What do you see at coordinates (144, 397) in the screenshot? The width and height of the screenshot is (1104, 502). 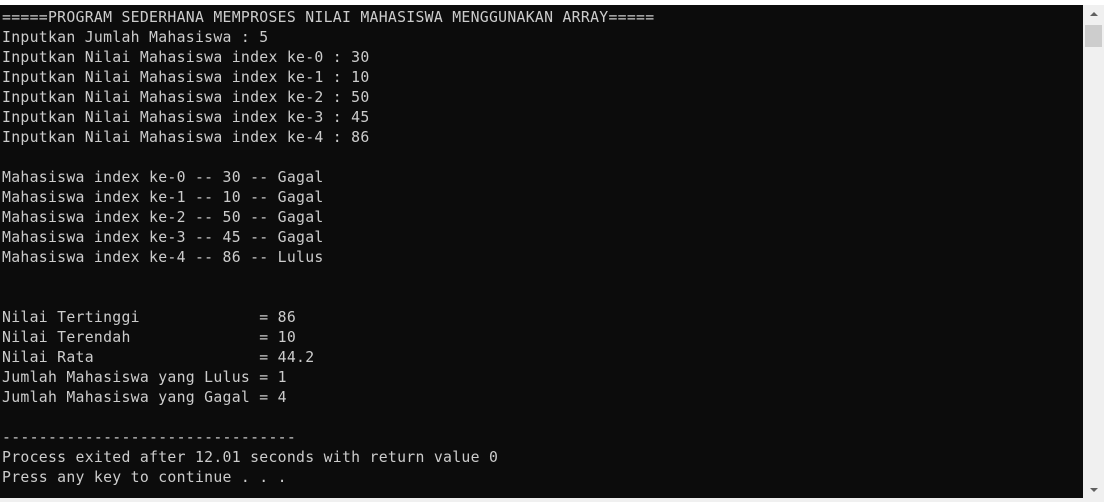 I see `console-line: Jumlah Mahasiswa yang Gagal = 4` at bounding box center [144, 397].